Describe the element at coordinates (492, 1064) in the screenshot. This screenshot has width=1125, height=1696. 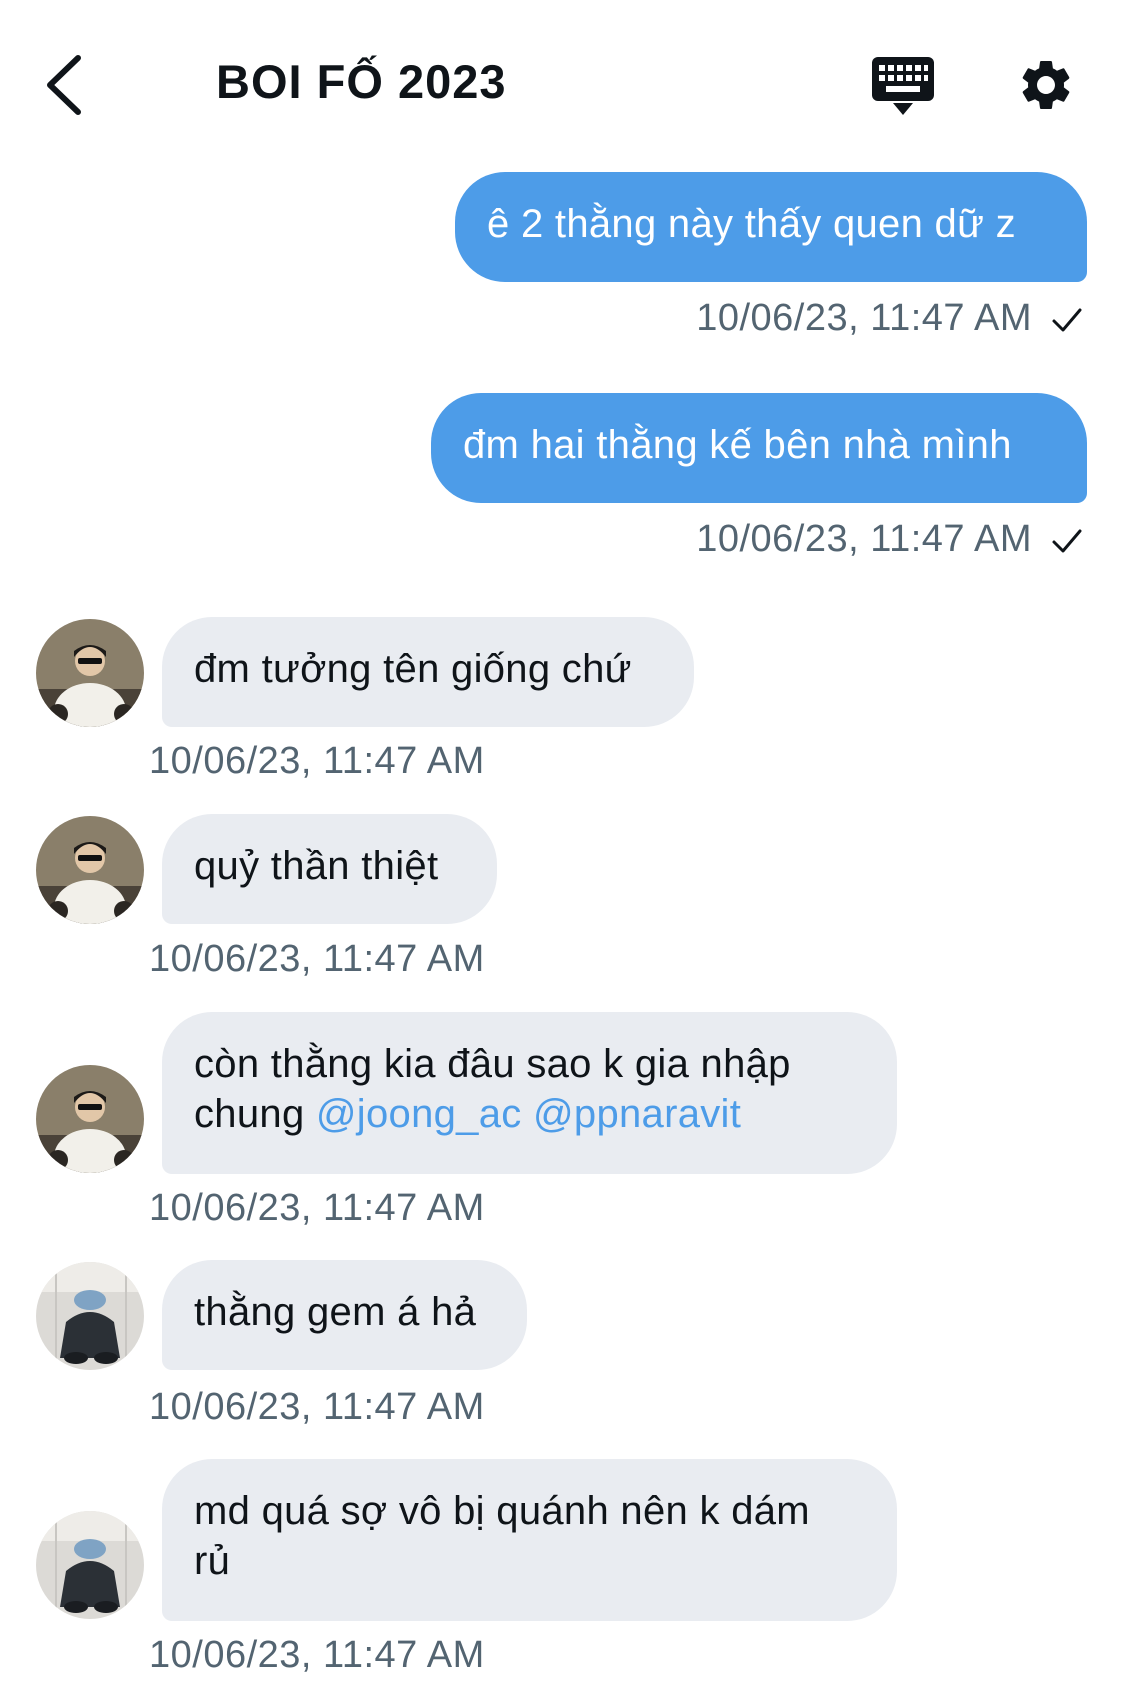
I see `message-text-line: còn thằng kia đâu sao k gia nhập` at that location.